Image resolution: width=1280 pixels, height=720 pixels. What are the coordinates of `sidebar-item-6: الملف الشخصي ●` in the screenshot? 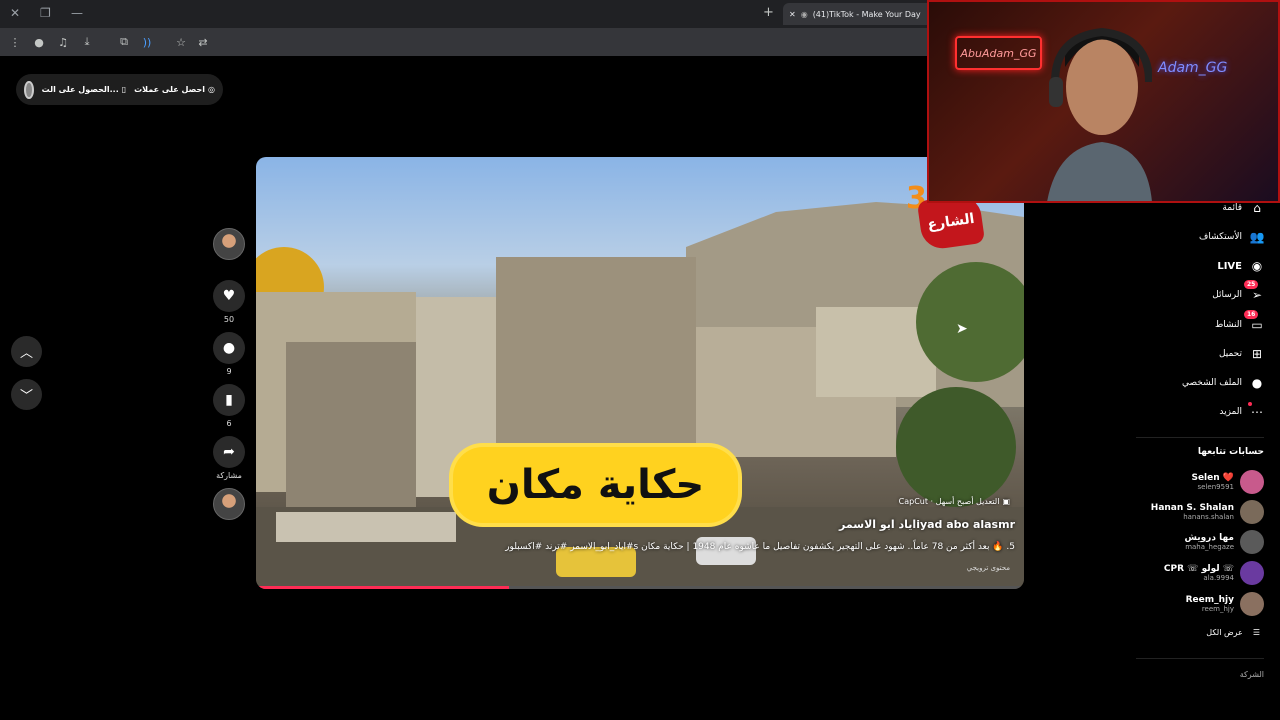 It's located at (1224, 383).